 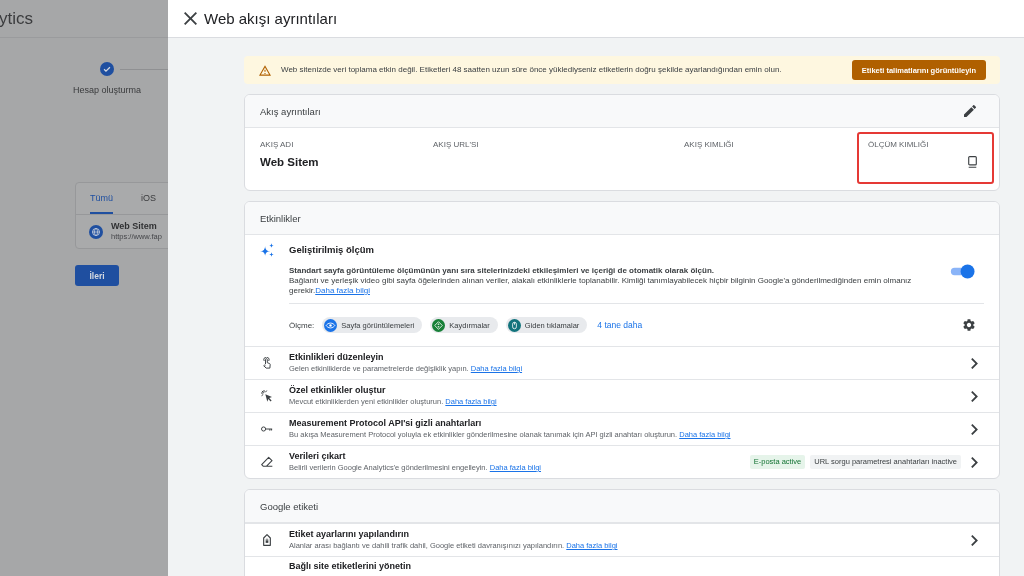 What do you see at coordinates (969, 325) in the screenshot?
I see `settings-icon` at bounding box center [969, 325].